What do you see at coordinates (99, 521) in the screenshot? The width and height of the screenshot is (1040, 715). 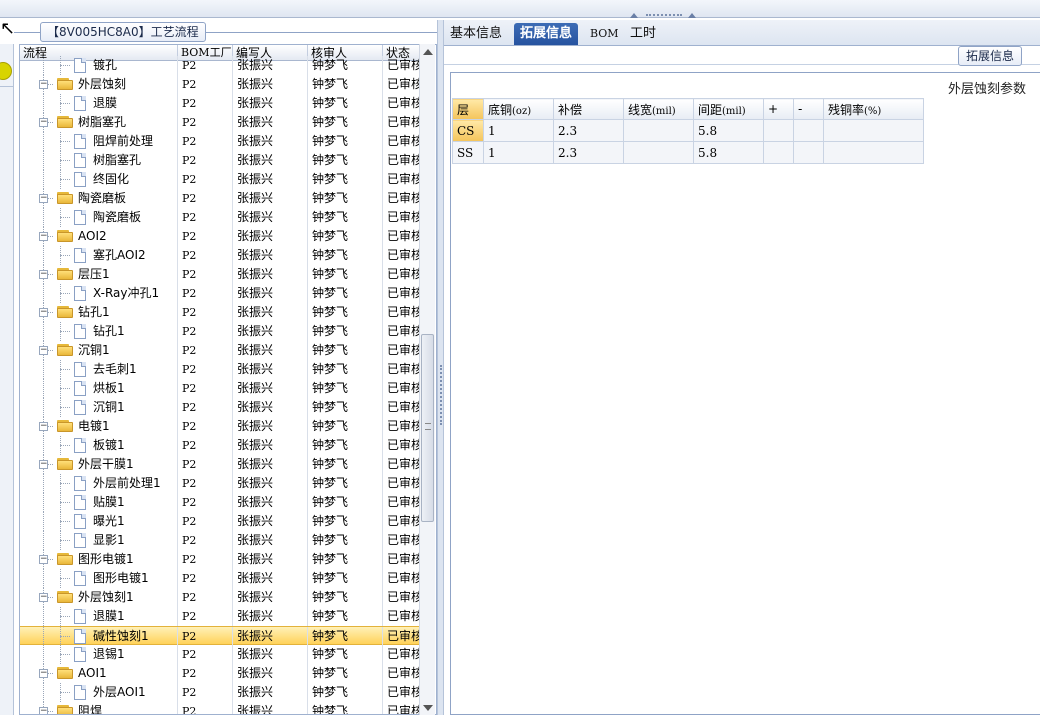 I see `tree-node-cell: 曝光1` at bounding box center [99, 521].